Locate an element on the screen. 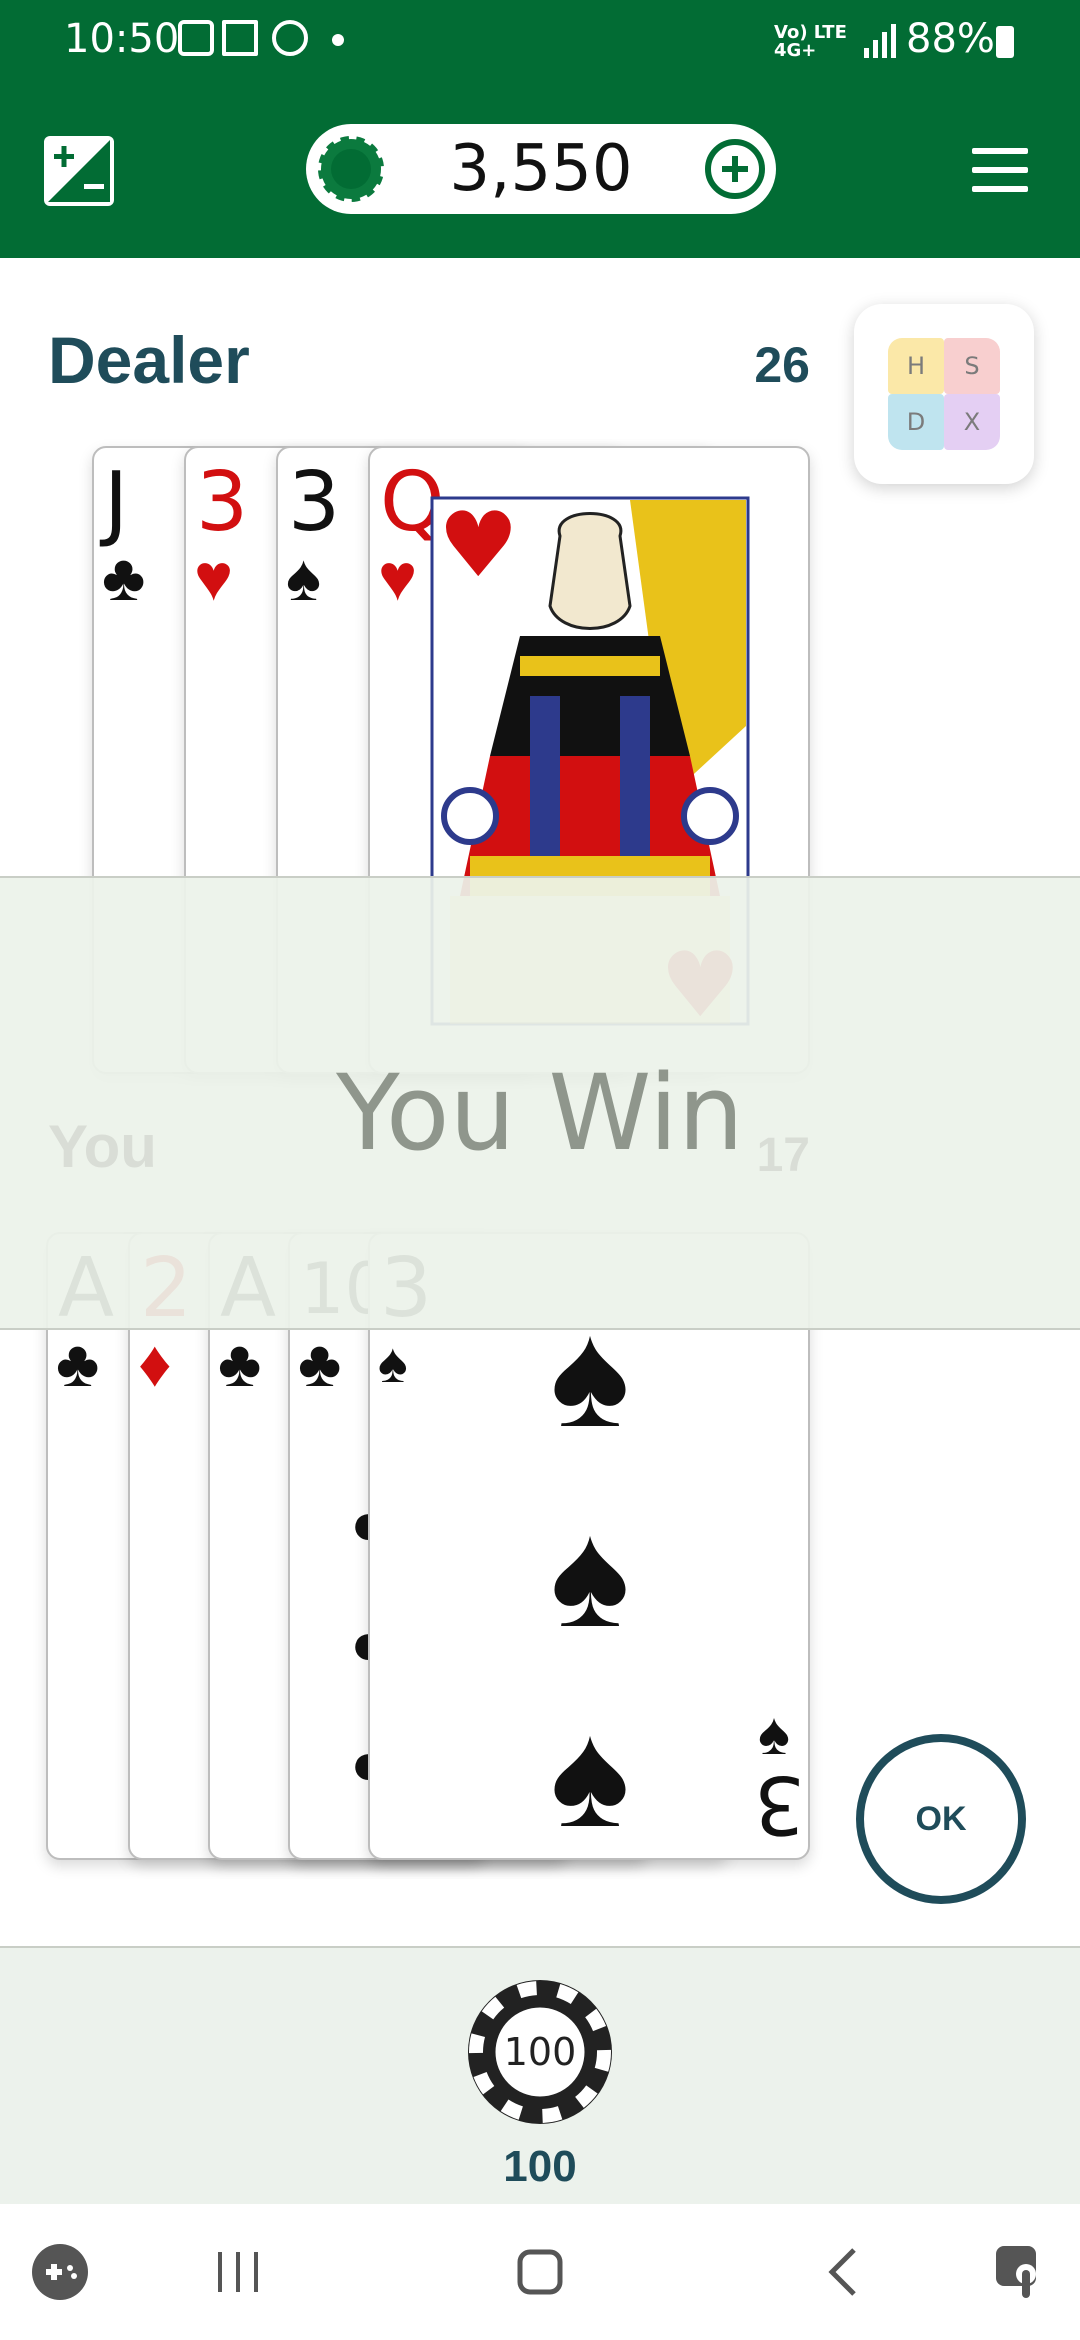 The image size is (1080, 2340). bet-chip-label: 100 is located at coordinates (540, 2052).